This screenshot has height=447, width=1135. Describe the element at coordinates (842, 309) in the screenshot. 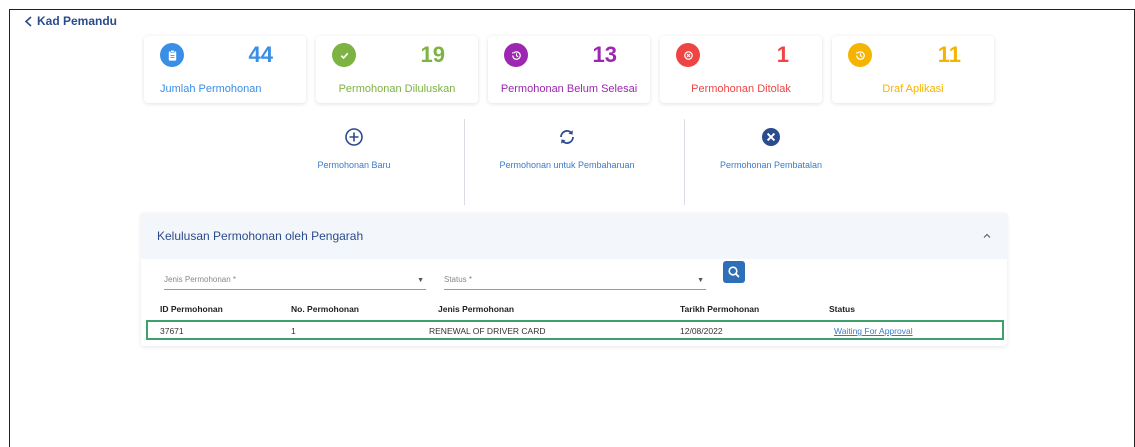

I see `column-header: Status` at that location.